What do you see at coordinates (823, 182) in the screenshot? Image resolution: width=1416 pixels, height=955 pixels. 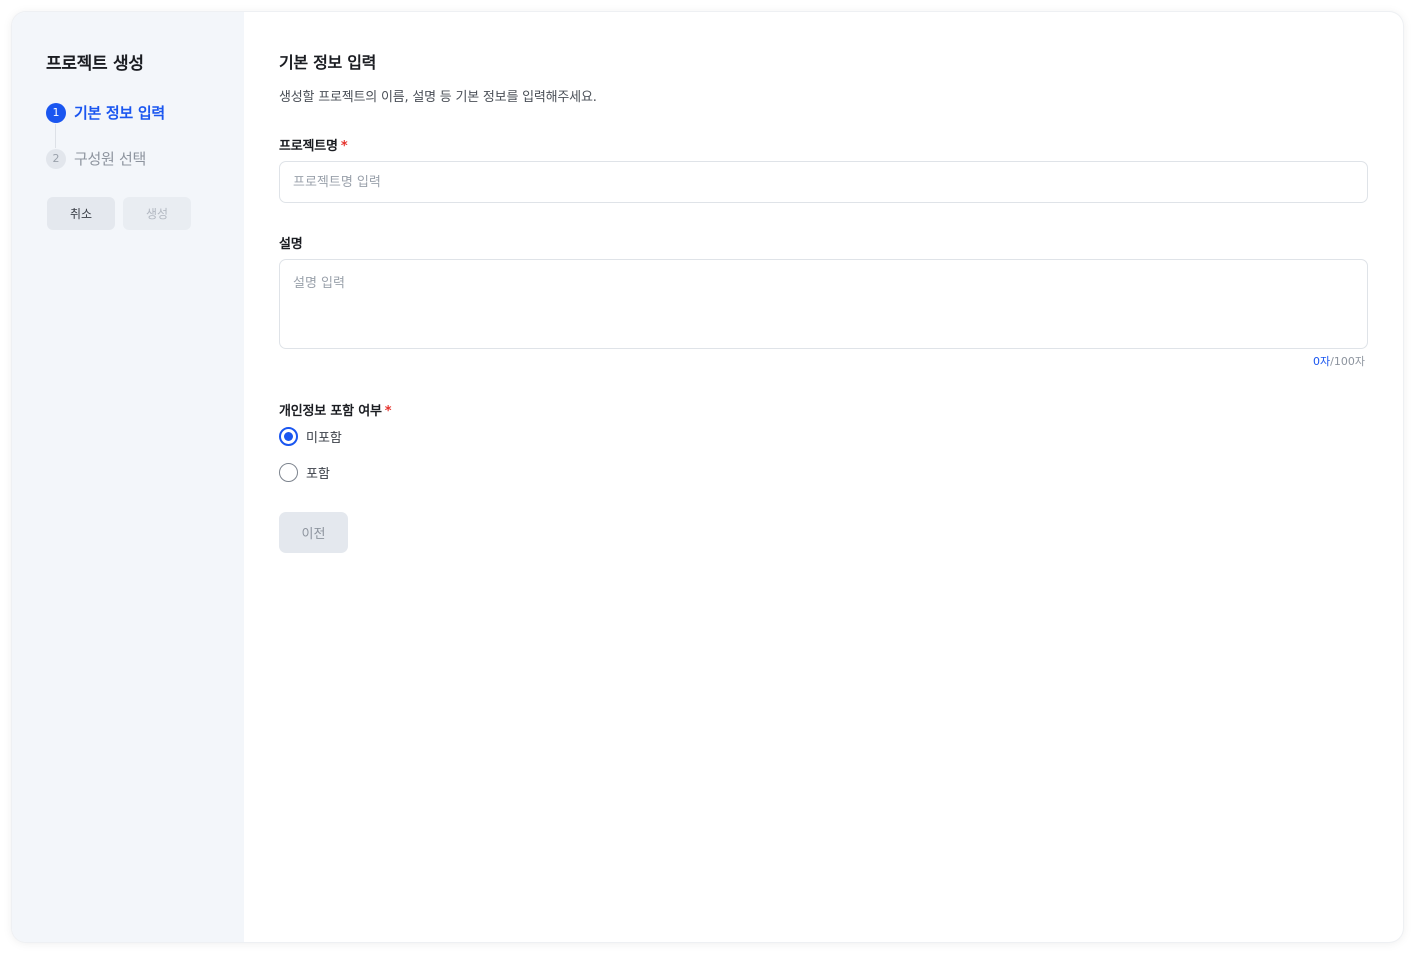 I see `project-name-input` at bounding box center [823, 182].